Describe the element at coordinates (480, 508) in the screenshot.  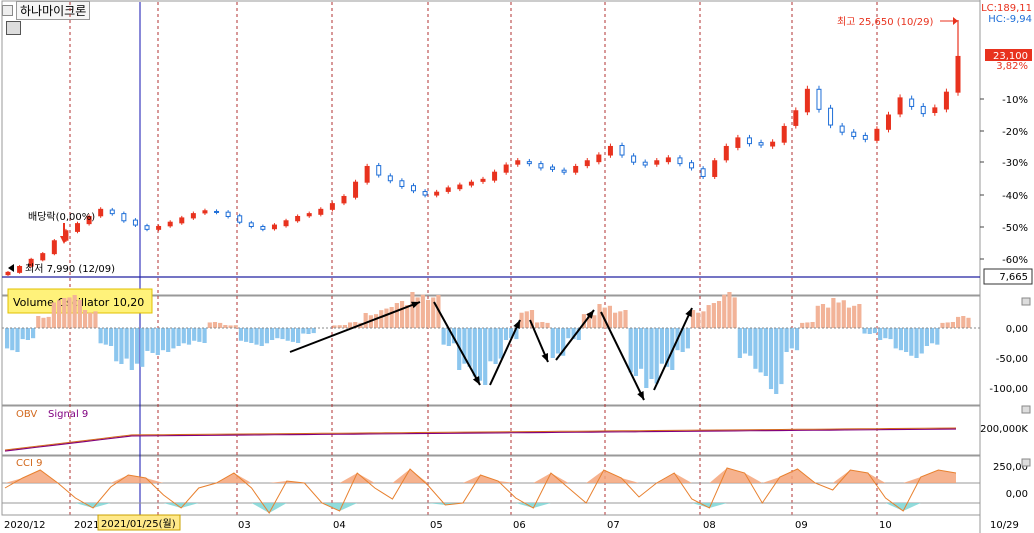
I see `cci-oversold-fill` at that location.